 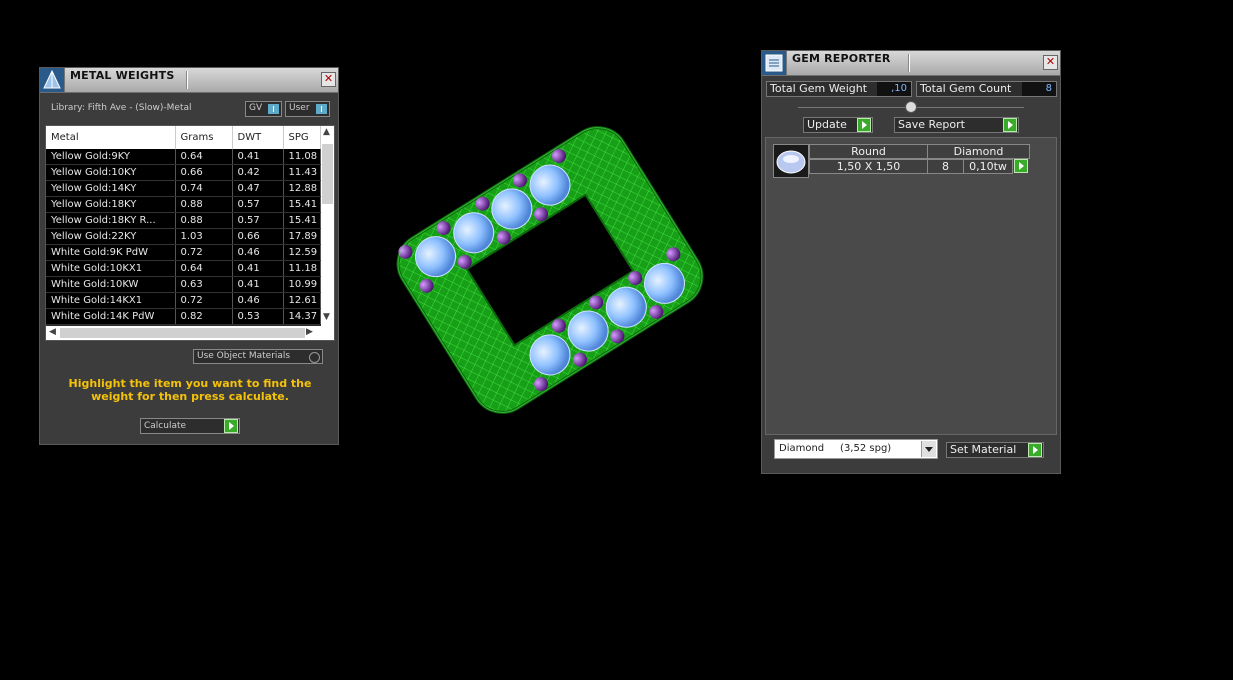 I want to click on metal-weights-titlebar: METAL WEIGHTS ✕, so click(x=189, y=80).